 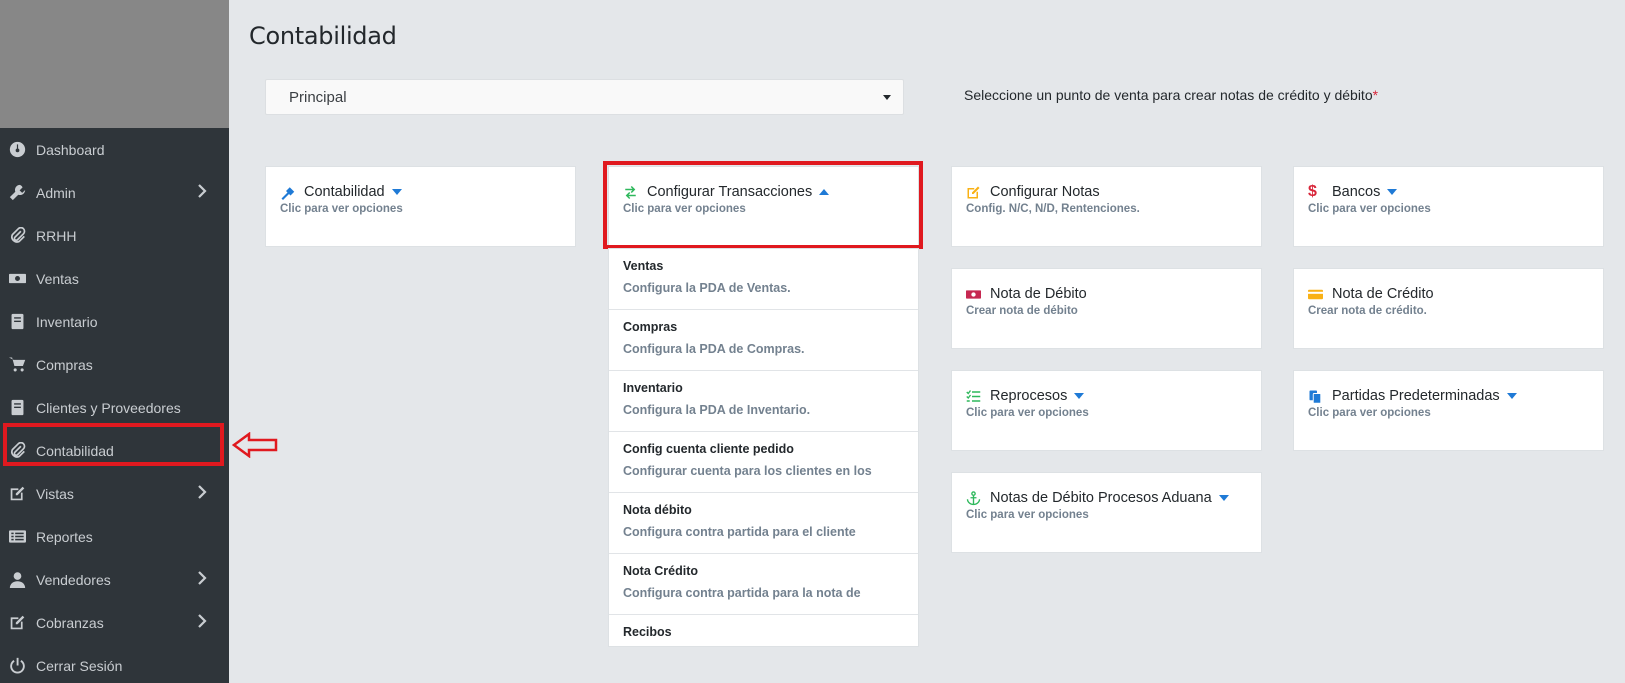 I want to click on menu-item-subtitle: Configura la PDA de Inventario., so click(x=717, y=410).